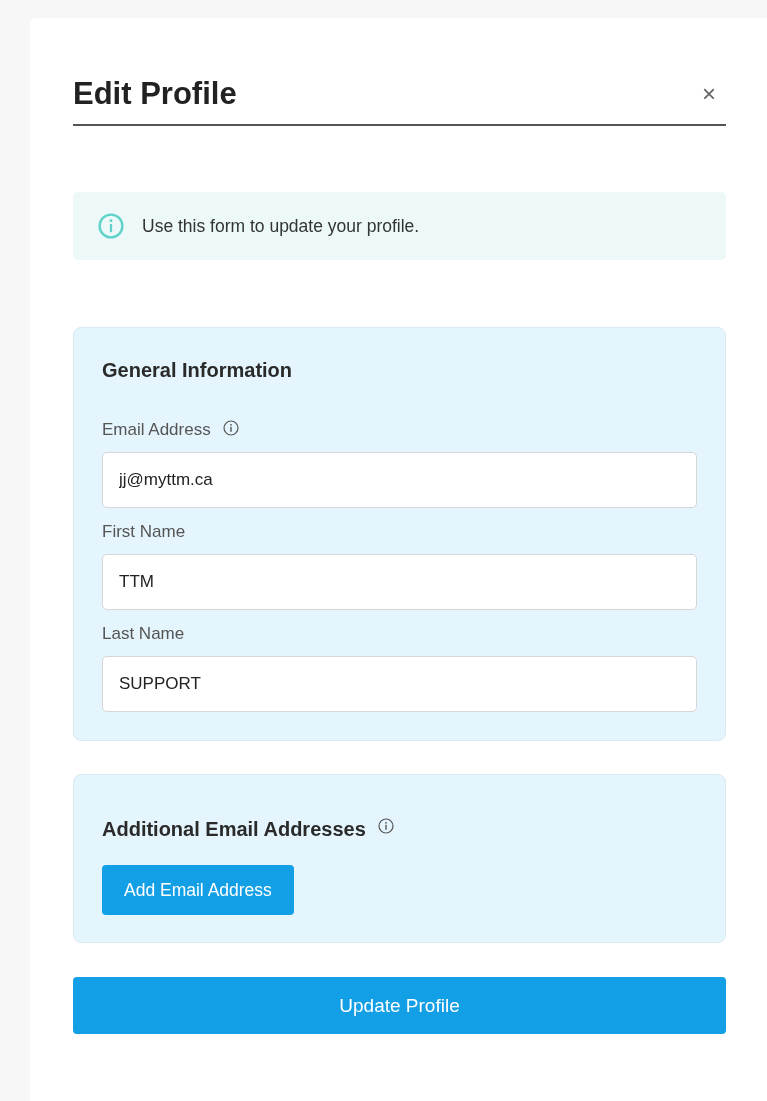  What do you see at coordinates (155, 94) in the screenshot?
I see `dialog-title: Edit Profile` at bounding box center [155, 94].